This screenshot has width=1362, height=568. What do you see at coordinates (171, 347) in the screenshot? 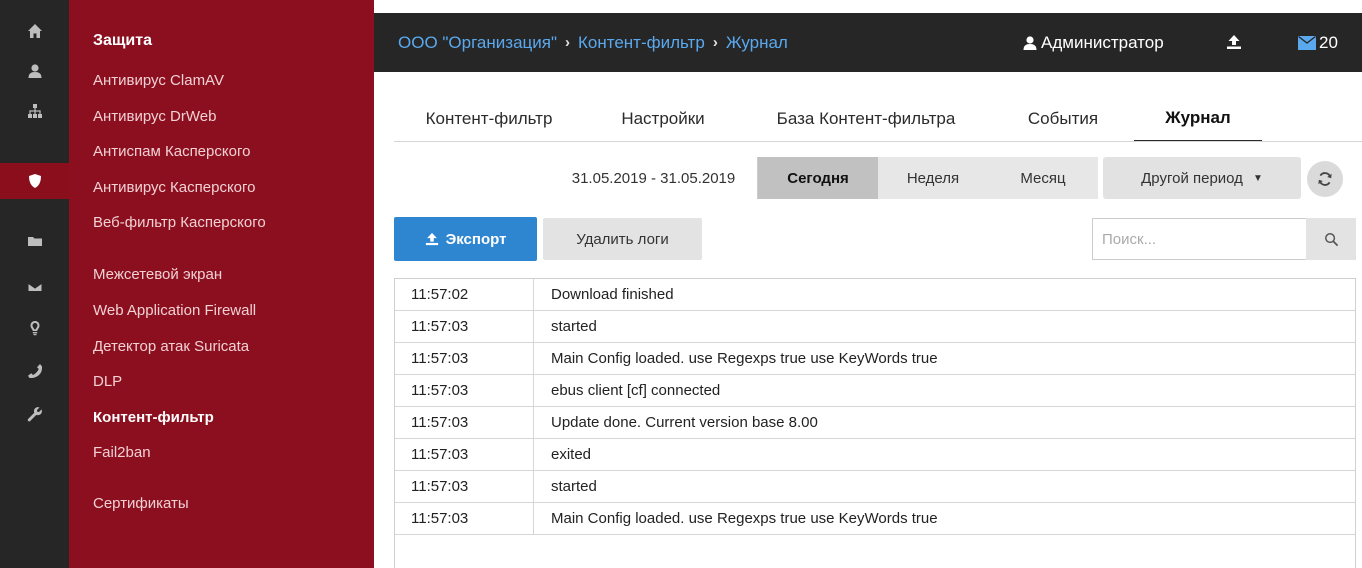
I see `menu-item-suricata: Детектор атак Suricata` at bounding box center [171, 347].